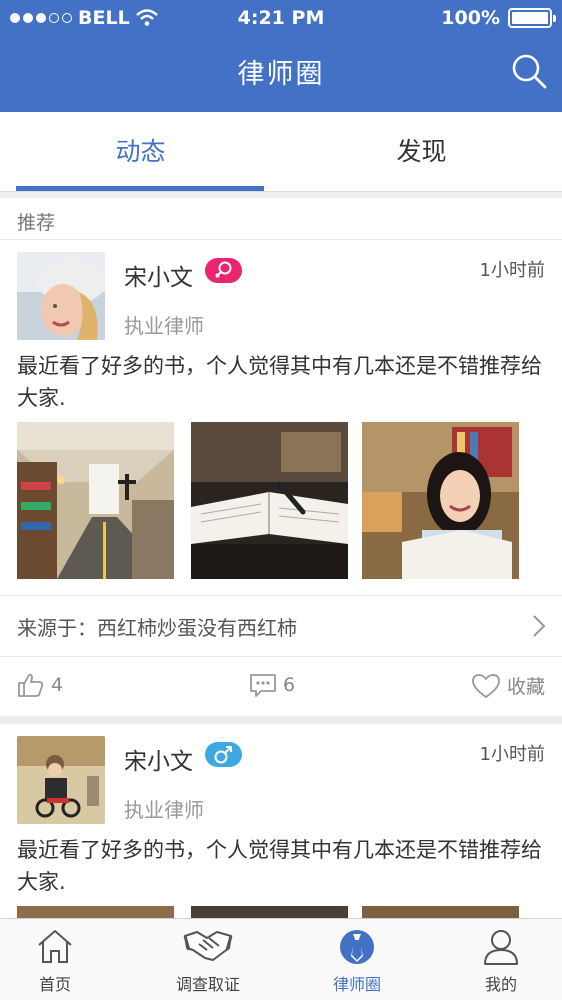  Describe the element at coordinates (357, 947) in the screenshot. I see `lawyer-tie-icon` at that location.